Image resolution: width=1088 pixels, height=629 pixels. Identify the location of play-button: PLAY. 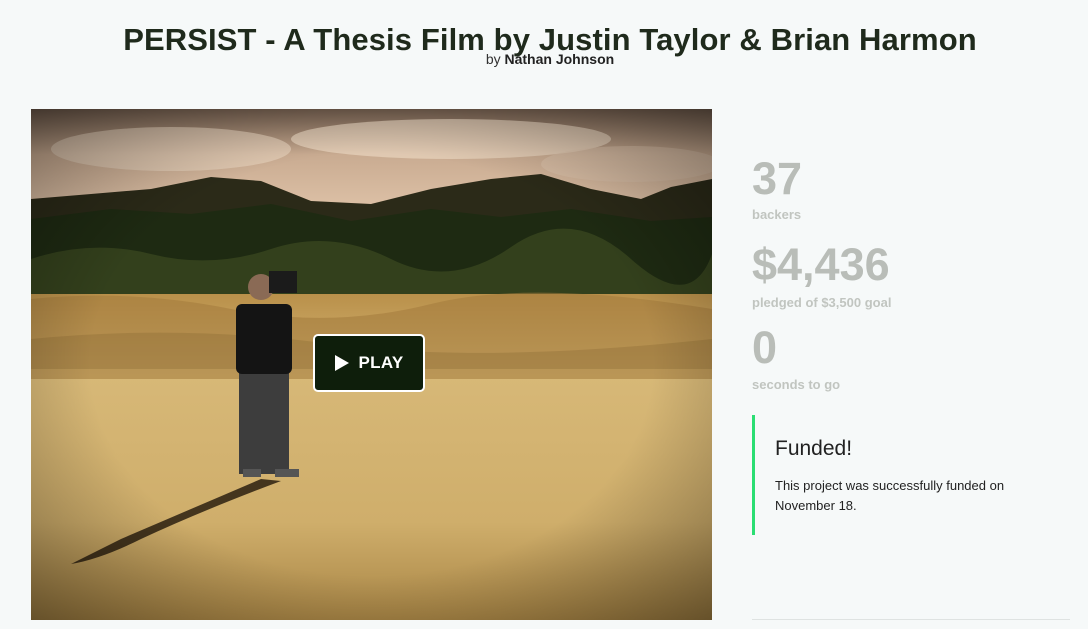
(369, 363).